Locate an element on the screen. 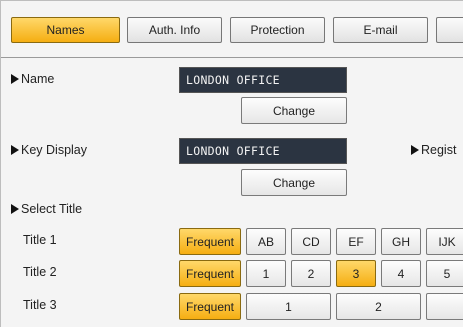 The width and height of the screenshot is (463, 327). title-1-option-gh: GH is located at coordinates (401, 241).